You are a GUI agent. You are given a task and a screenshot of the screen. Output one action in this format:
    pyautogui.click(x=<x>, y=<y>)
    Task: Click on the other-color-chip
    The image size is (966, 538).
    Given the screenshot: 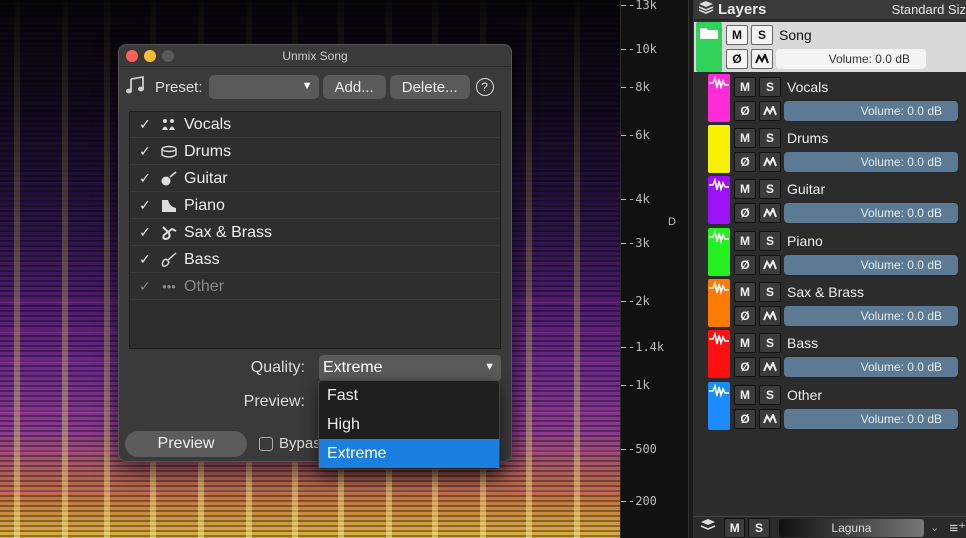 What is the action you would take?
    pyautogui.click(x=719, y=406)
    